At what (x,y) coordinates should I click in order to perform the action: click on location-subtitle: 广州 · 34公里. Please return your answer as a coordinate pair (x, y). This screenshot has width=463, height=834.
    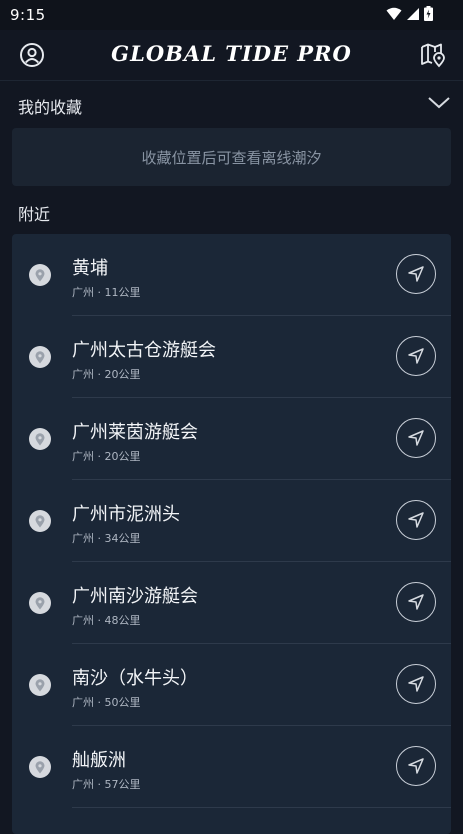
    Looking at the image, I should click on (106, 538).